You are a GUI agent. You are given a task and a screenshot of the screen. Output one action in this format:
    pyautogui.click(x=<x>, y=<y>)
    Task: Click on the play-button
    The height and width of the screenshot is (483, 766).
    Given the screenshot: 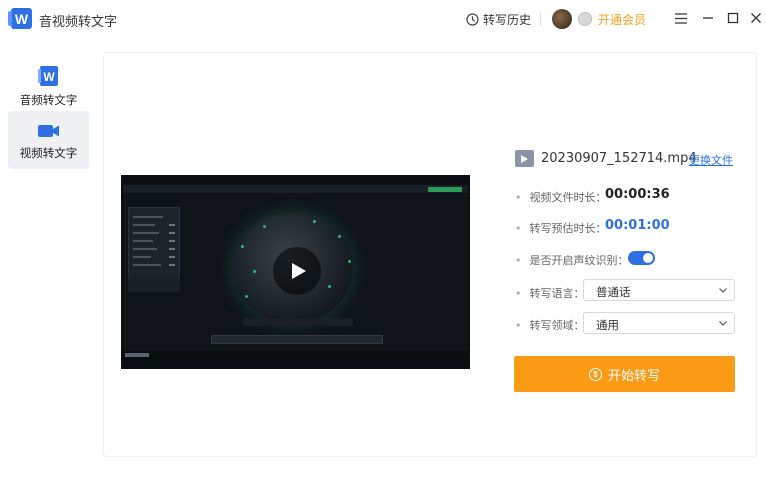 What is the action you would take?
    pyautogui.click(x=297, y=271)
    